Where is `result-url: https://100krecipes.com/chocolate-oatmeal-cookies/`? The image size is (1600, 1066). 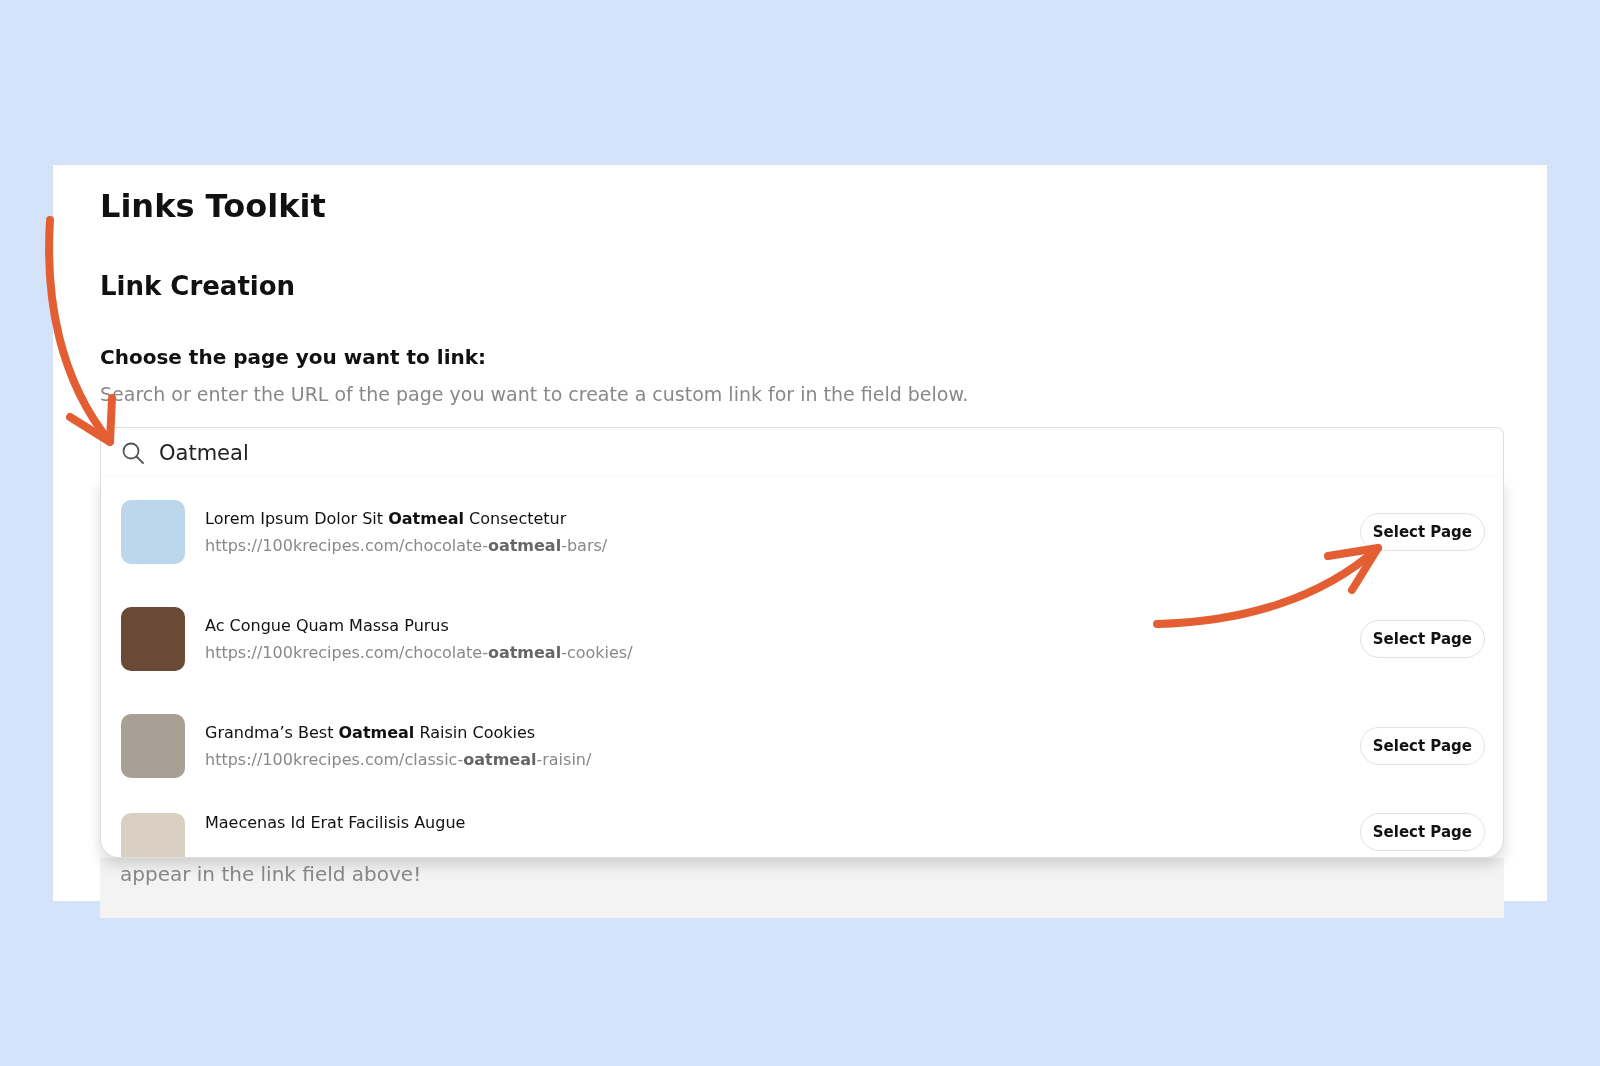
result-url: https://100krecipes.com/chocolate-oatmeal-cookies/ is located at coordinates (419, 652).